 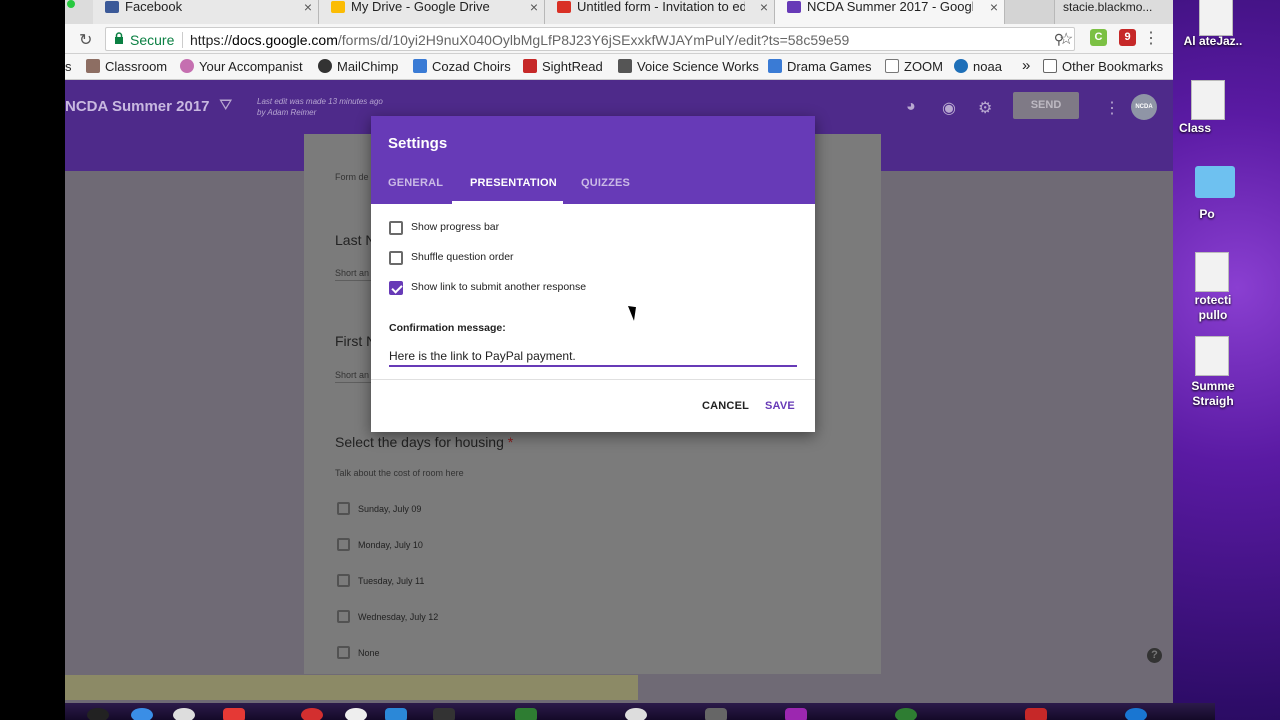 What do you see at coordinates (396, 288) in the screenshot?
I see `checkbox-checked` at bounding box center [396, 288].